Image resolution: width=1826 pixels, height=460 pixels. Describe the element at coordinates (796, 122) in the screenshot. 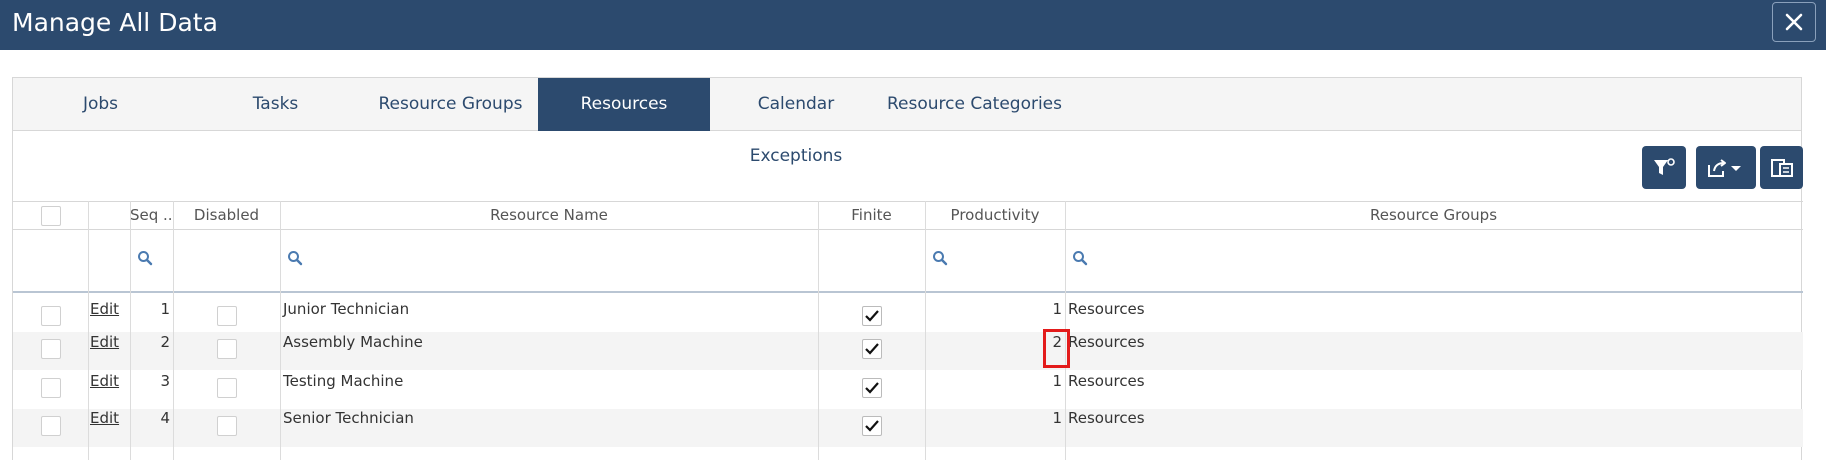

I see `tab-calendar-exceptions: Calendar Exceptions` at that location.